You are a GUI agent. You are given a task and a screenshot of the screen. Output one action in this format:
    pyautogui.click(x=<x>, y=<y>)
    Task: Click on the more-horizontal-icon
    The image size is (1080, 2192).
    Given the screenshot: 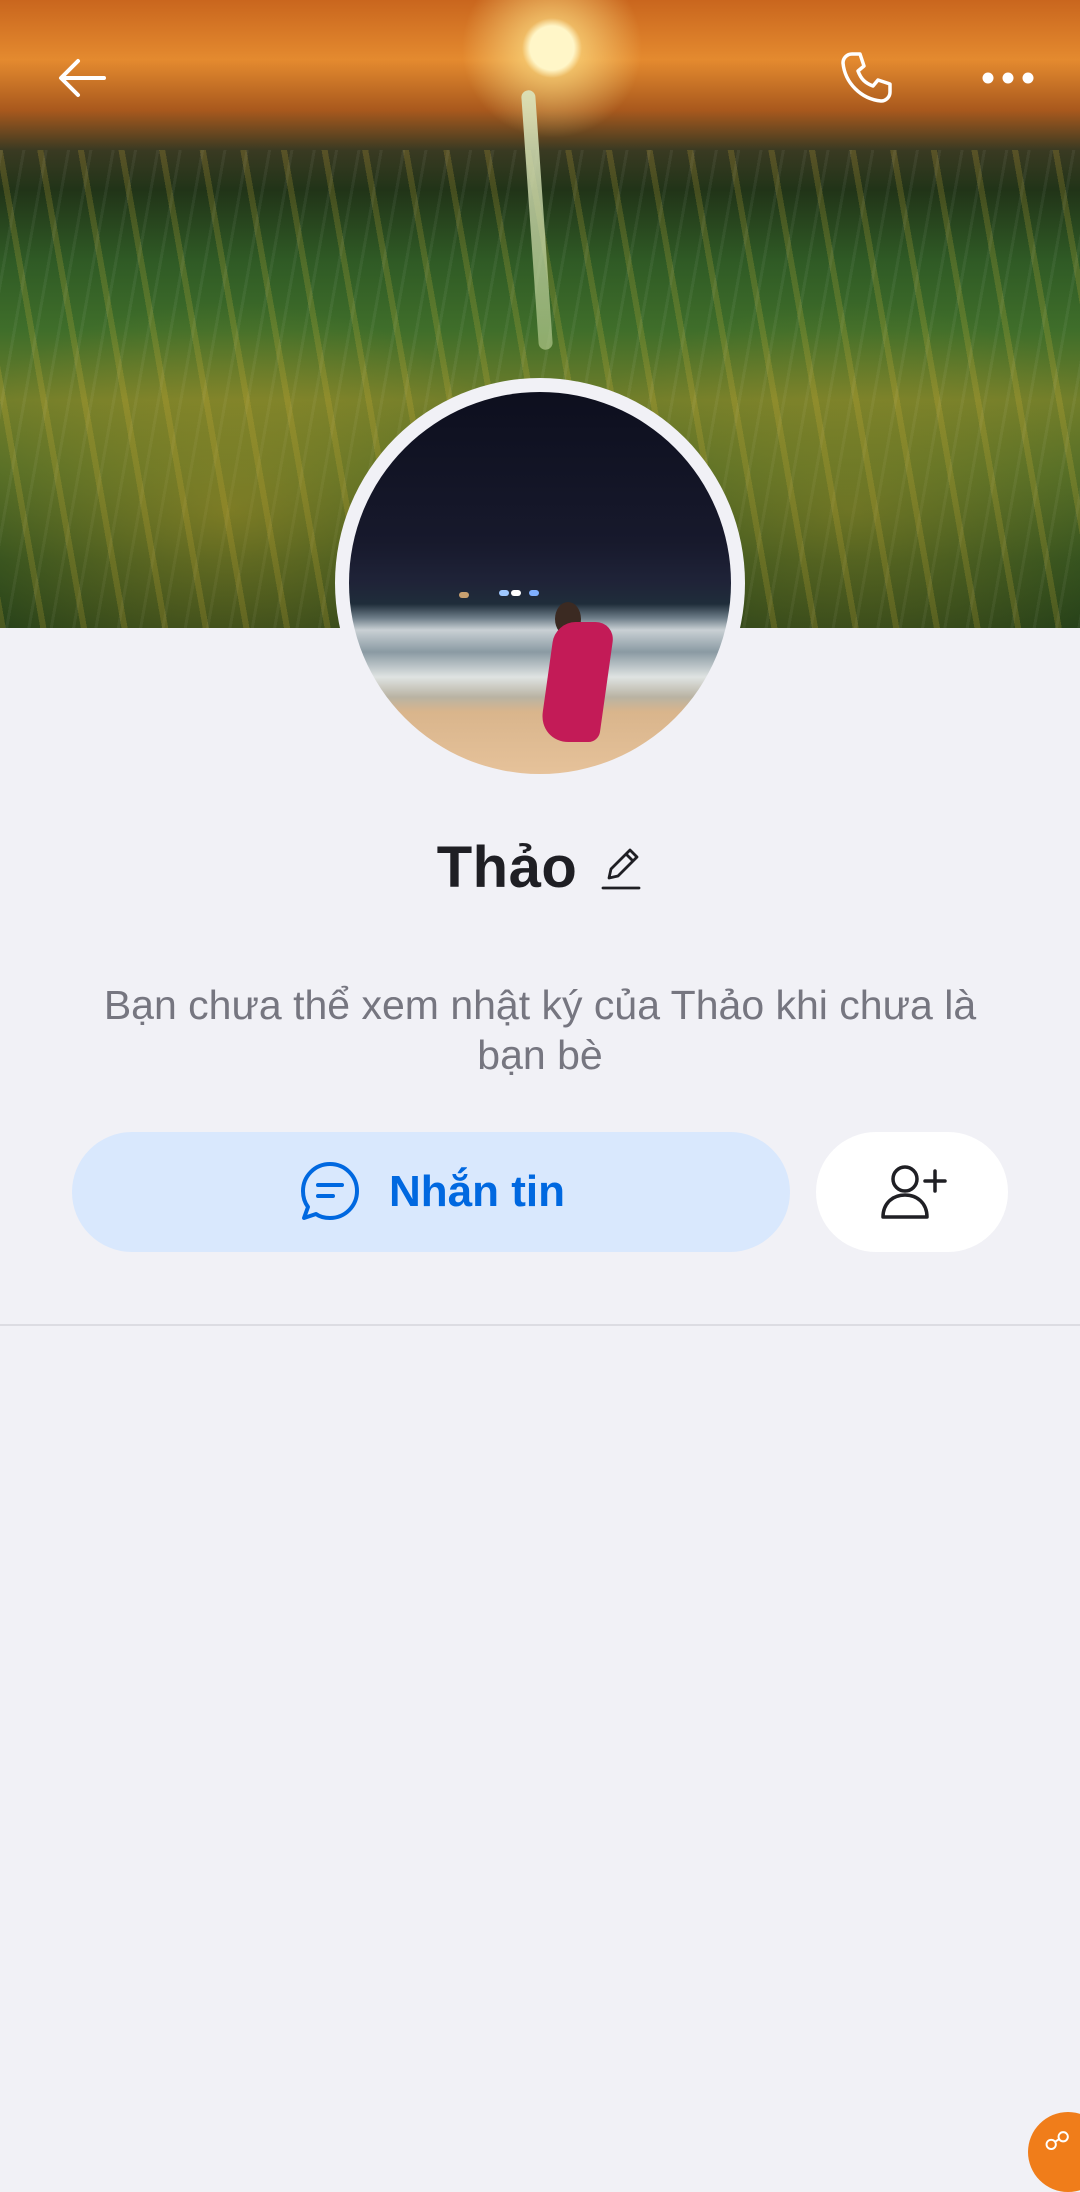 What is the action you would take?
    pyautogui.click(x=1008, y=78)
    